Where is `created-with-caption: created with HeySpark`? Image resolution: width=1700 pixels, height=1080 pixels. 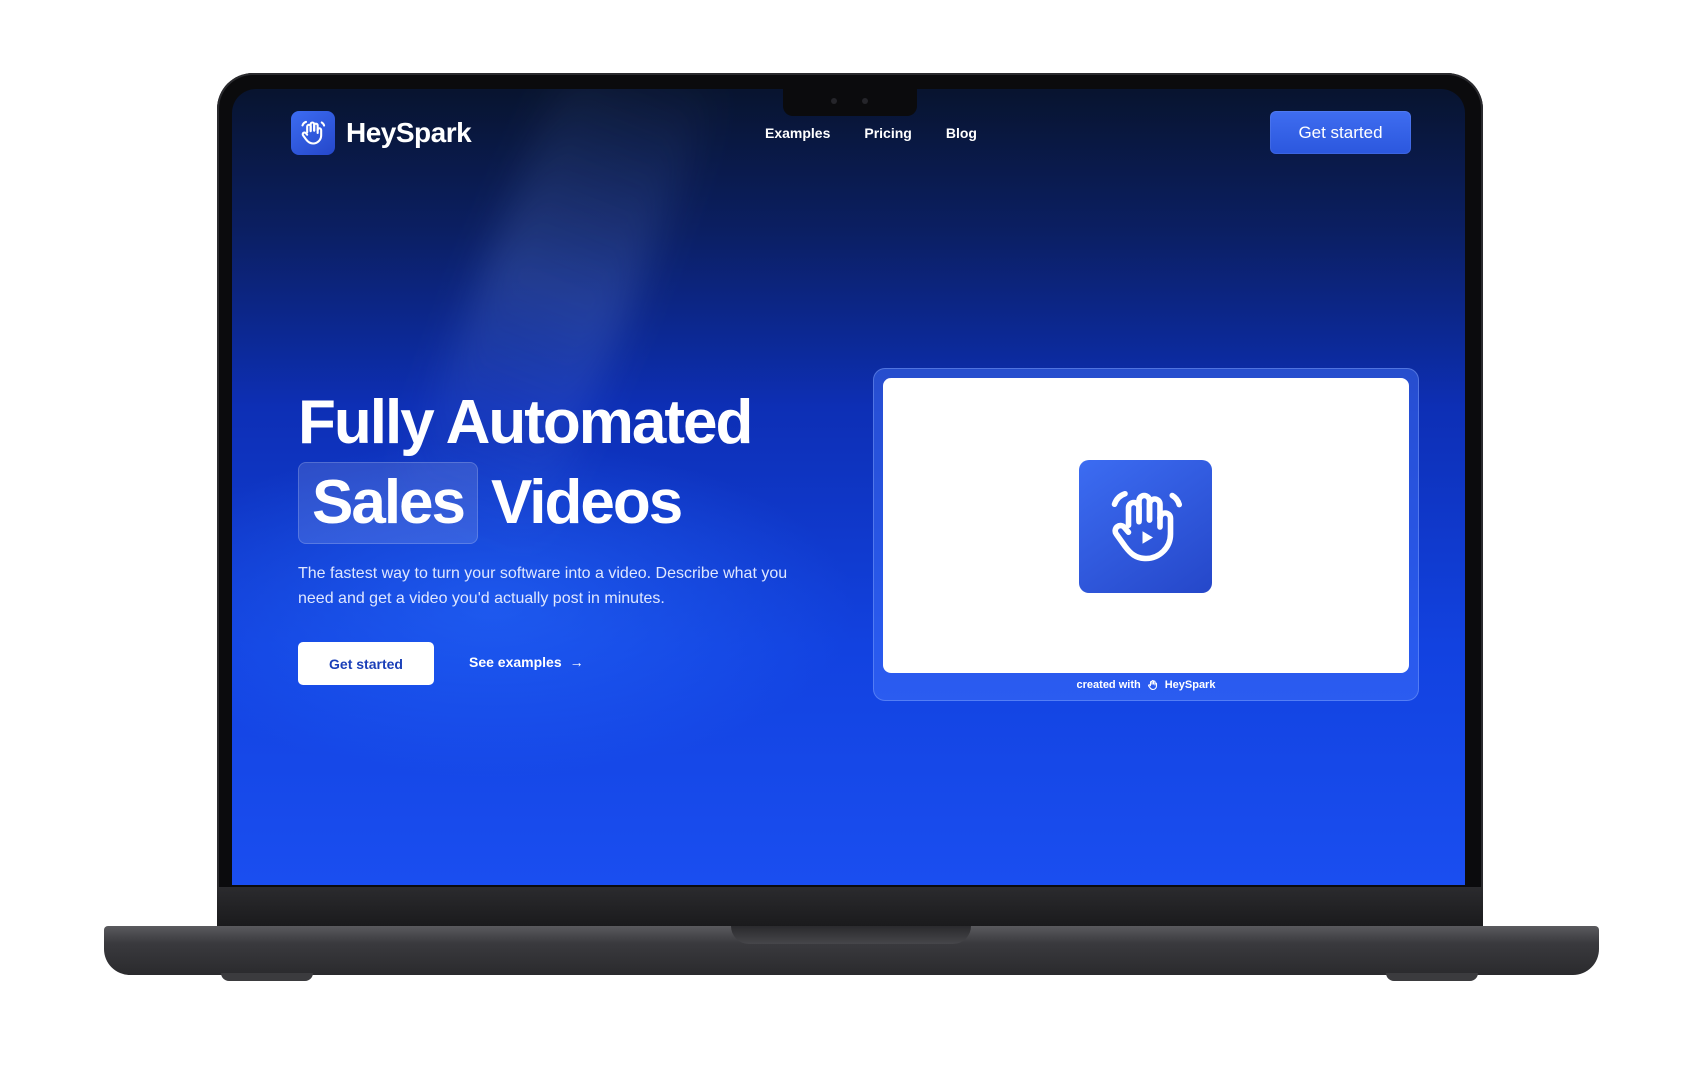 created-with-caption: created with HeySpark is located at coordinates (1146, 685).